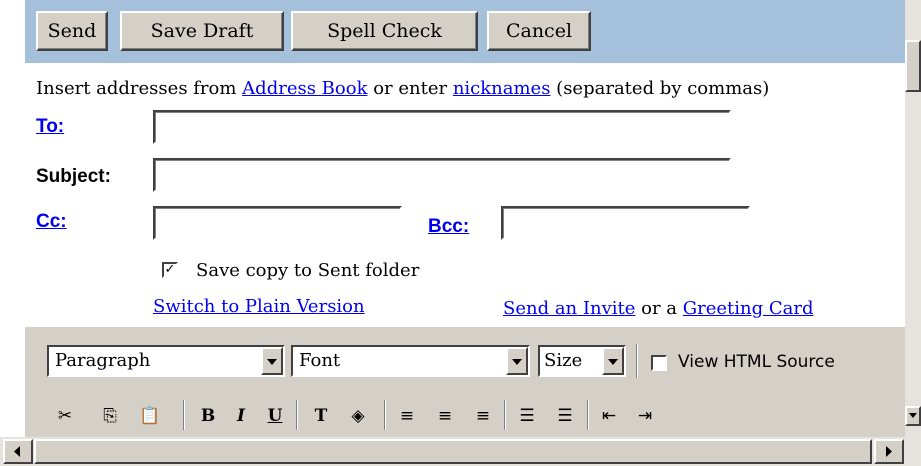 The image size is (921, 466). Describe the element at coordinates (539, 31) in the screenshot. I see `cancel-button: Cancel` at that location.